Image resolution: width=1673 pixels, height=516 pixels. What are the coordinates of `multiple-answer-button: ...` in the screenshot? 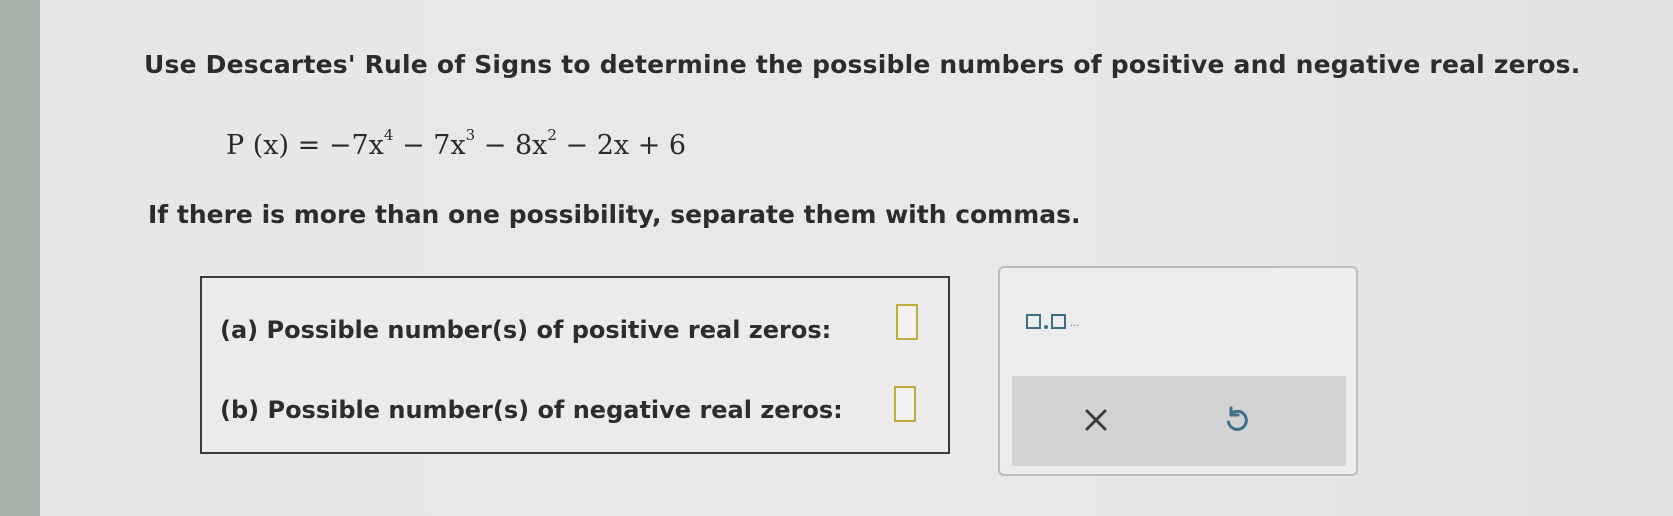 It's located at (1053, 321).